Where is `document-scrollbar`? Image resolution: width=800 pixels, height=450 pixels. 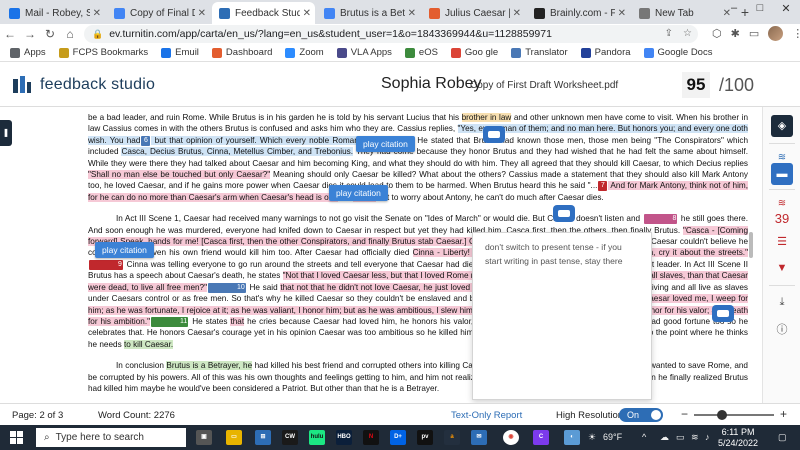
document-scrollbar is located at coordinates (751, 245).